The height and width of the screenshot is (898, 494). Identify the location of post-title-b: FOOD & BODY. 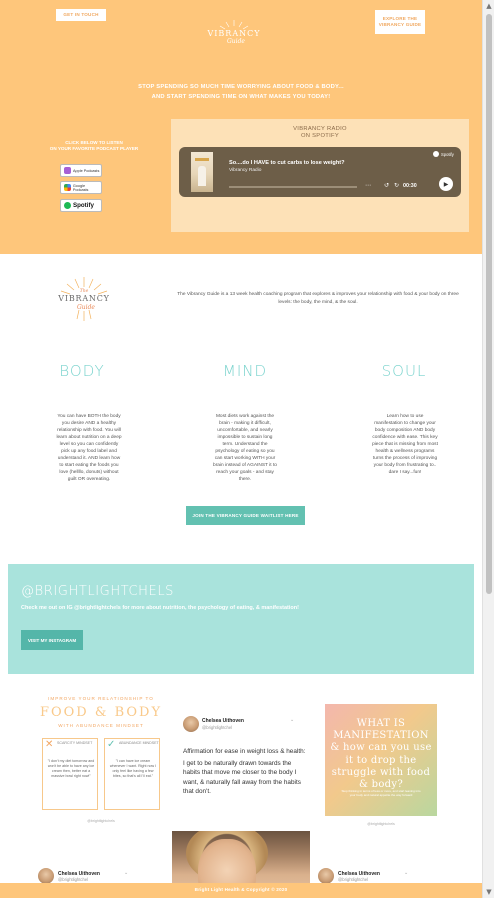
(101, 712).